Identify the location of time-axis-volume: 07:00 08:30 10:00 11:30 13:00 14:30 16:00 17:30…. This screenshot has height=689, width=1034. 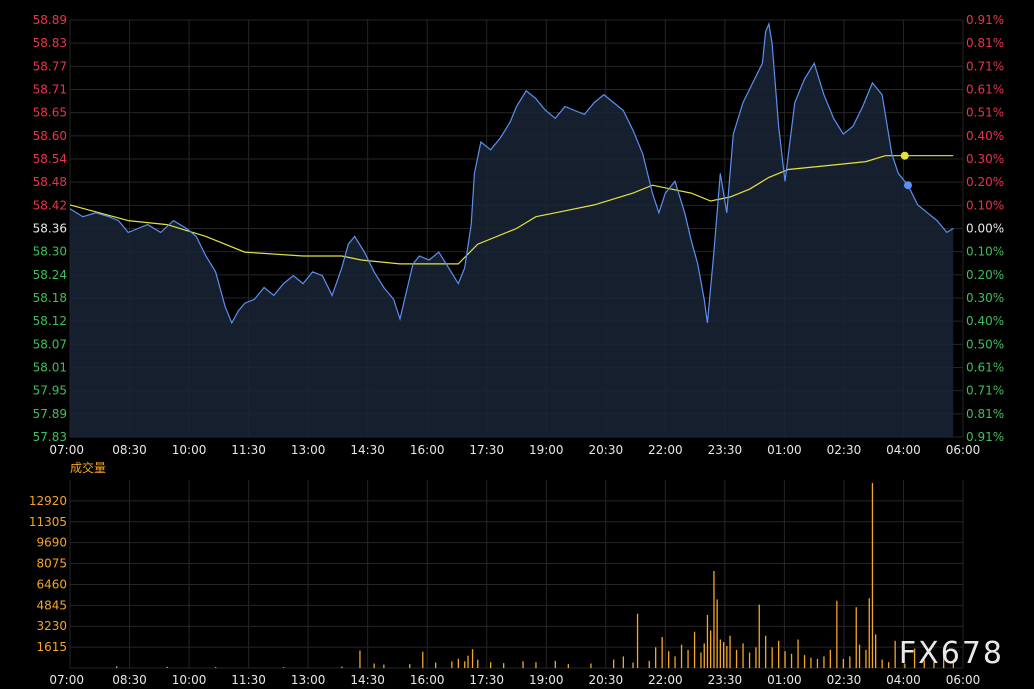
(514, 680).